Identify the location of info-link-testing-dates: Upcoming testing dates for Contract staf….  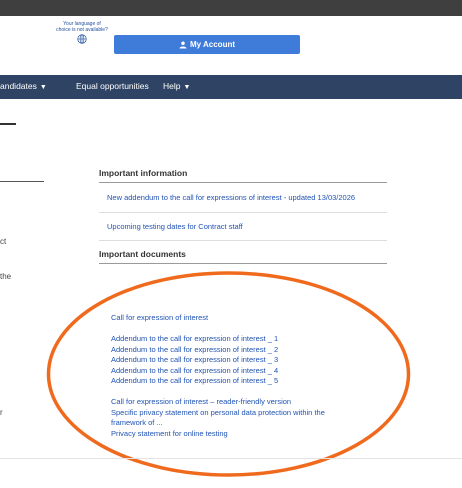
(175, 226).